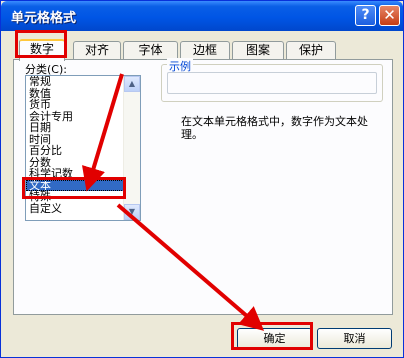 The height and width of the screenshot is (358, 404). I want to click on tab-number: 数字, so click(42, 50).